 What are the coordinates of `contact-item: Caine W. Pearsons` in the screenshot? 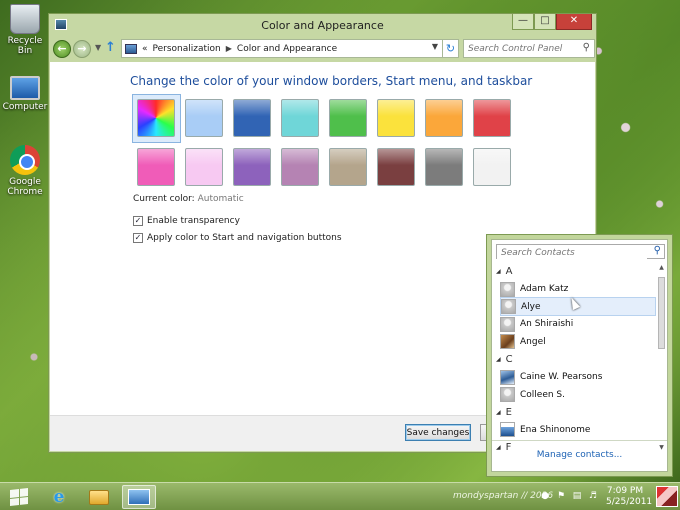 It's located at (580, 377).